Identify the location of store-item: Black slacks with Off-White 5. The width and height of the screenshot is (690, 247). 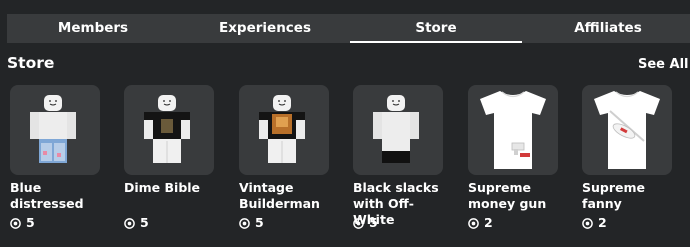
(403, 158).